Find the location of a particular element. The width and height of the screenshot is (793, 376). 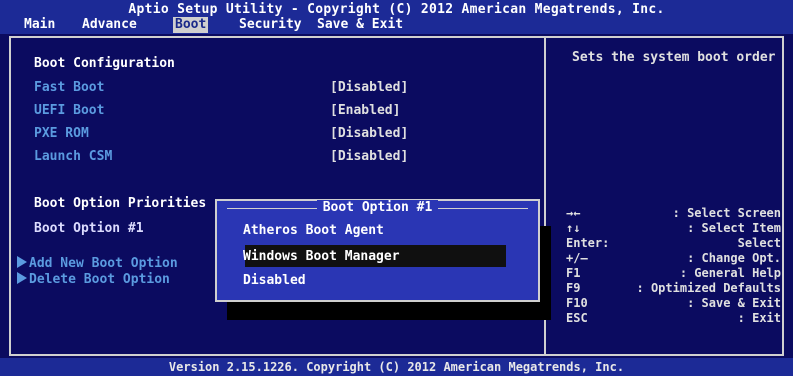

key-row-save-exit: F10 : Save & Exit is located at coordinates (673, 303).